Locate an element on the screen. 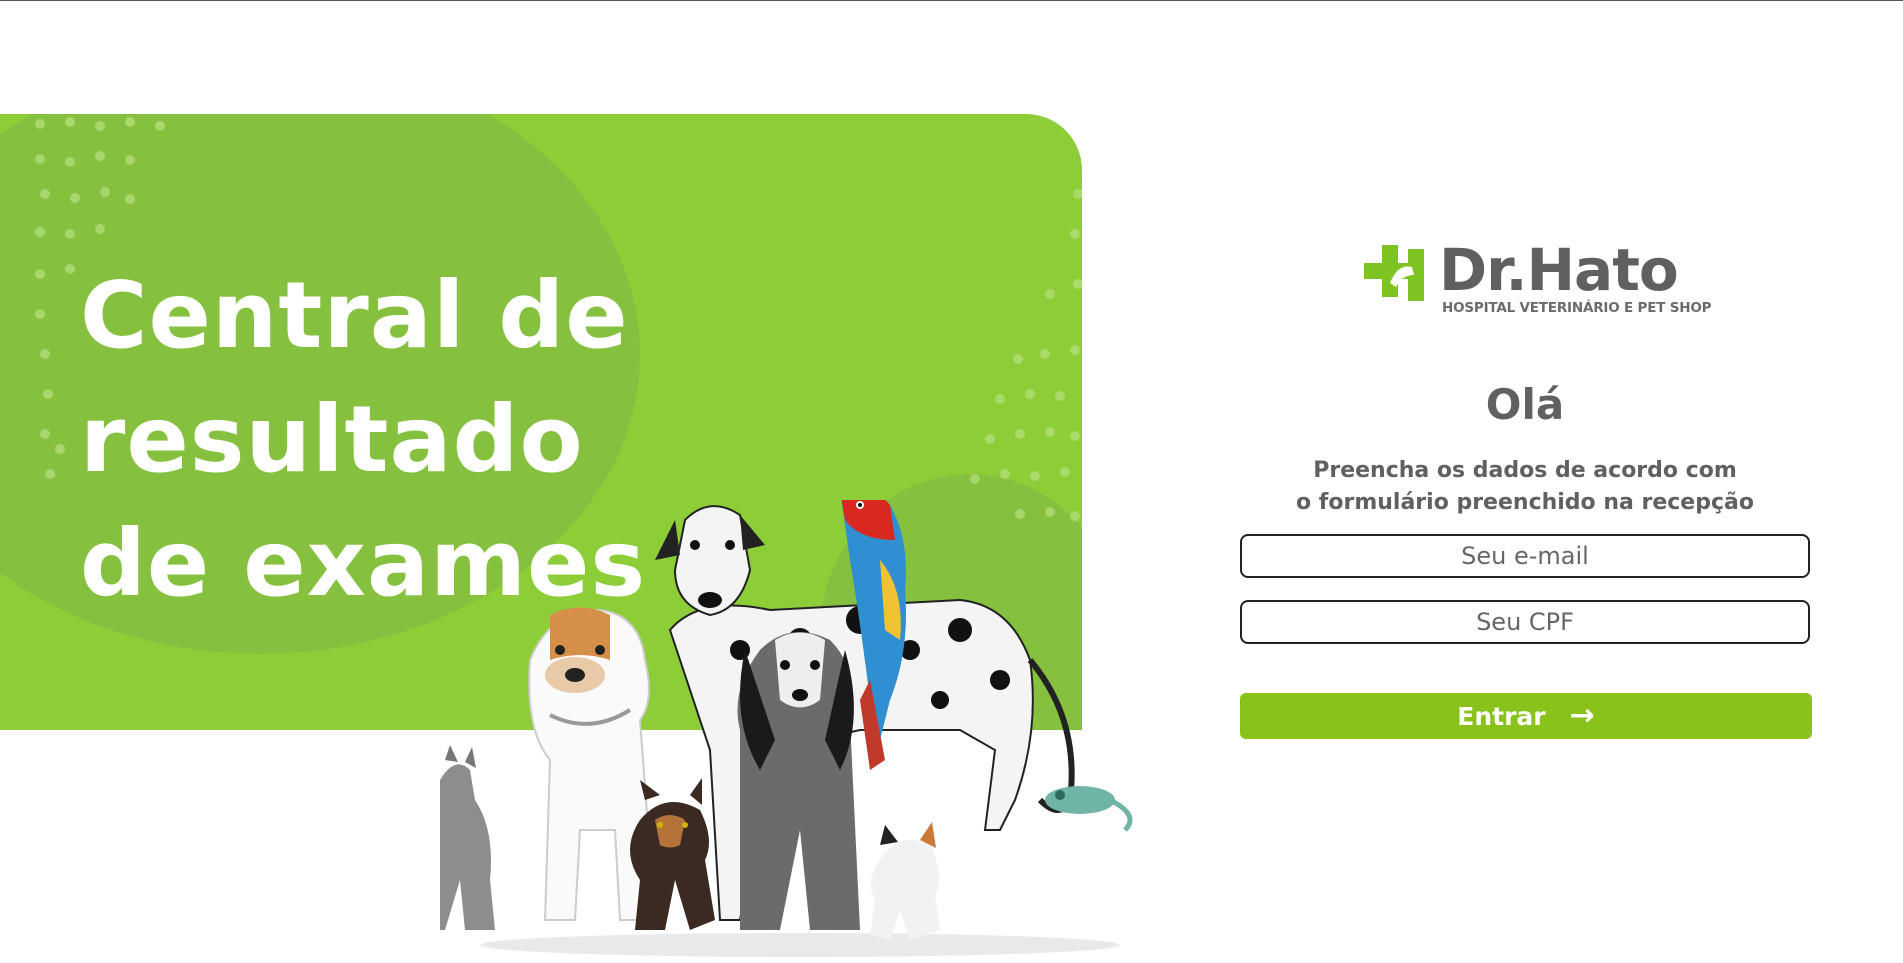  tabby-kitten is located at coordinates (467, 837).